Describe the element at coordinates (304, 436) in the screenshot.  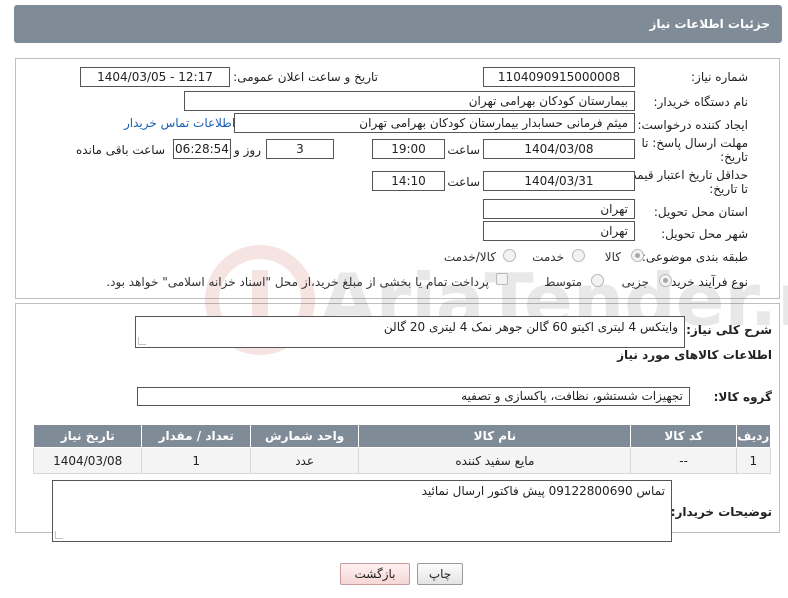
I see `col-header-unit: واحد شمارش` at that location.